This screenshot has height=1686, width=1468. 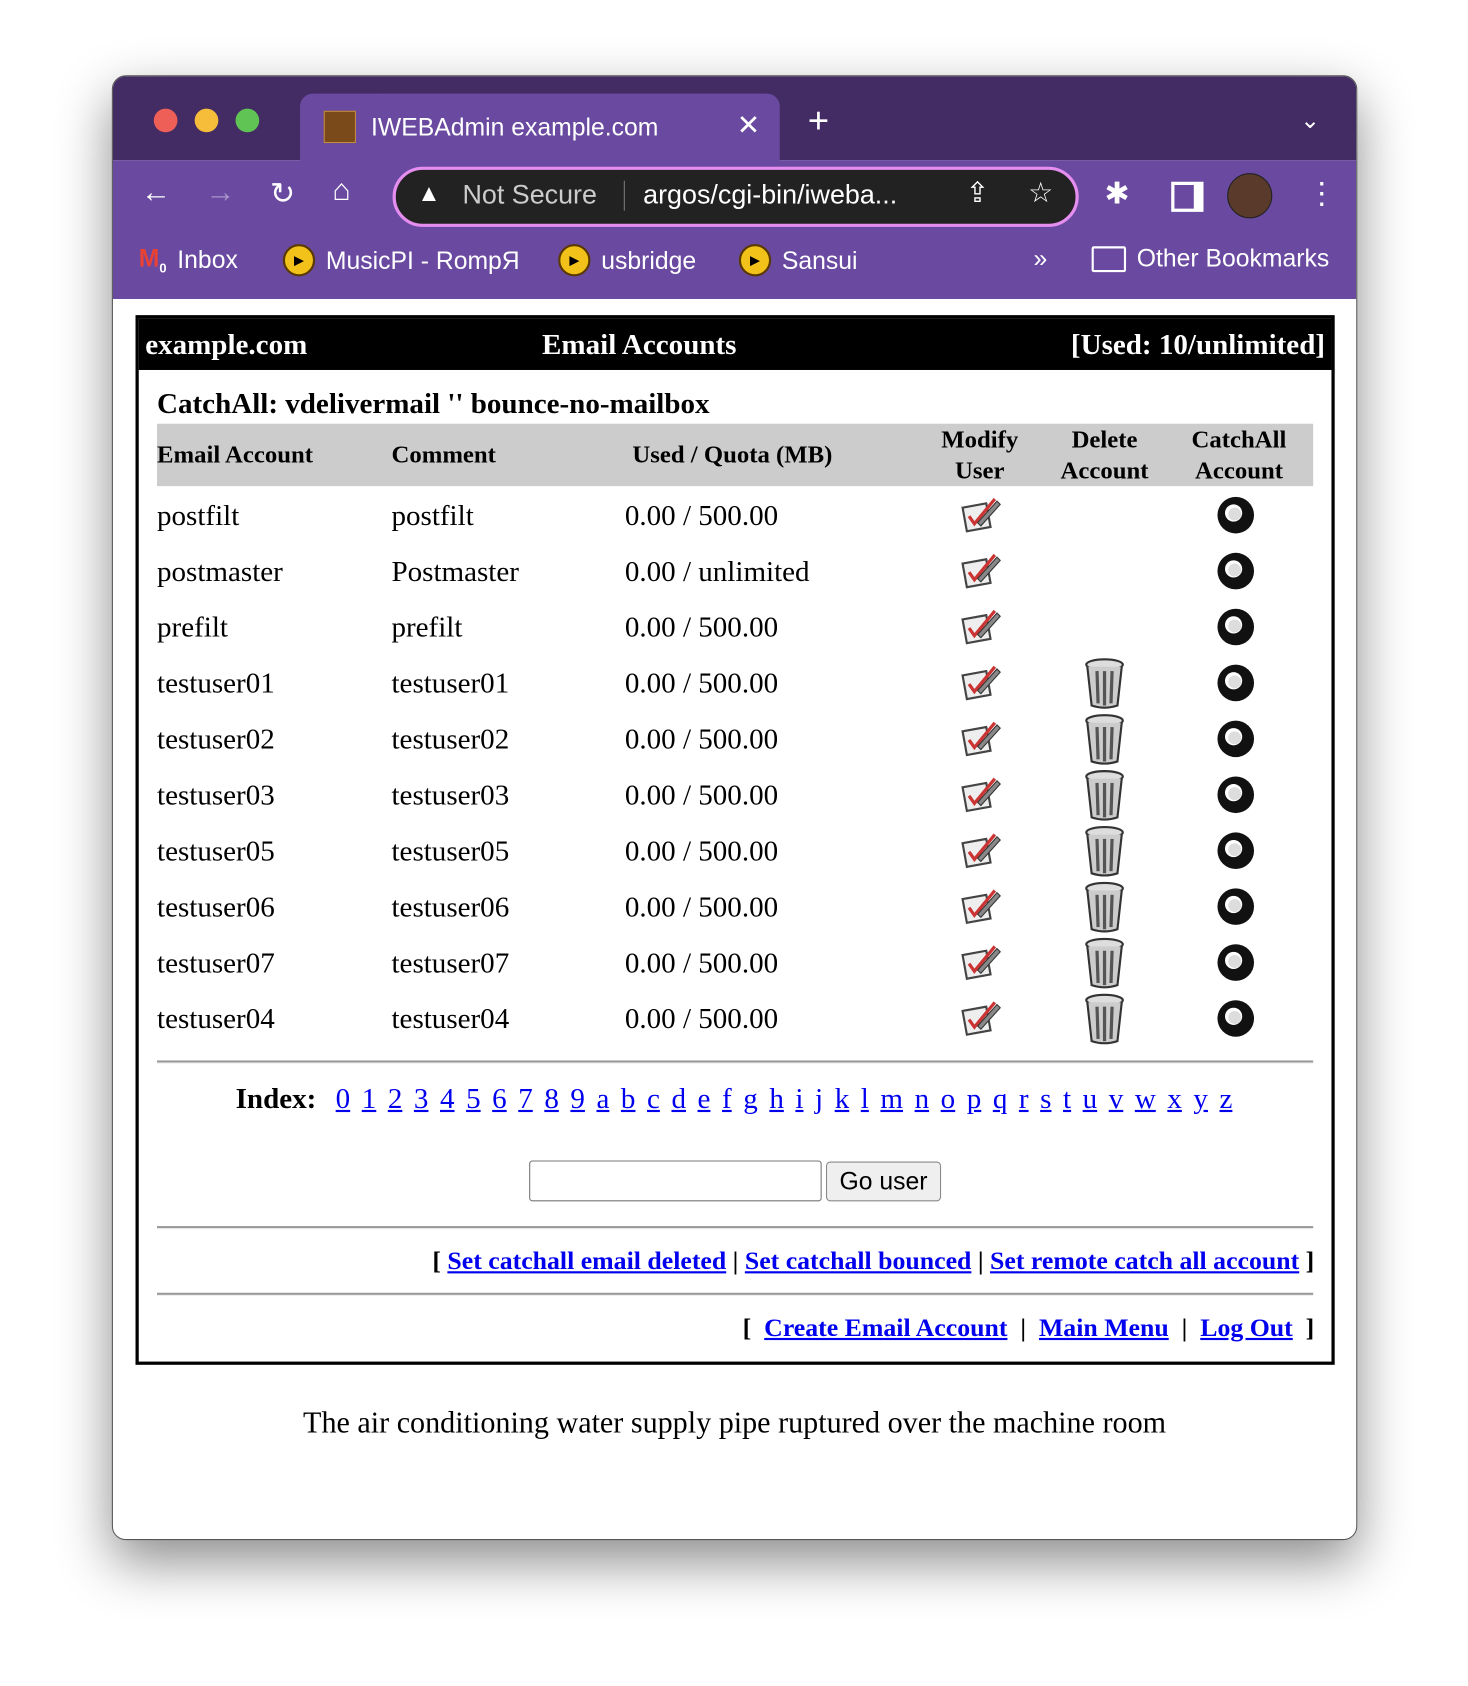 What do you see at coordinates (799, 1098) in the screenshot?
I see `index-link-i: i` at bounding box center [799, 1098].